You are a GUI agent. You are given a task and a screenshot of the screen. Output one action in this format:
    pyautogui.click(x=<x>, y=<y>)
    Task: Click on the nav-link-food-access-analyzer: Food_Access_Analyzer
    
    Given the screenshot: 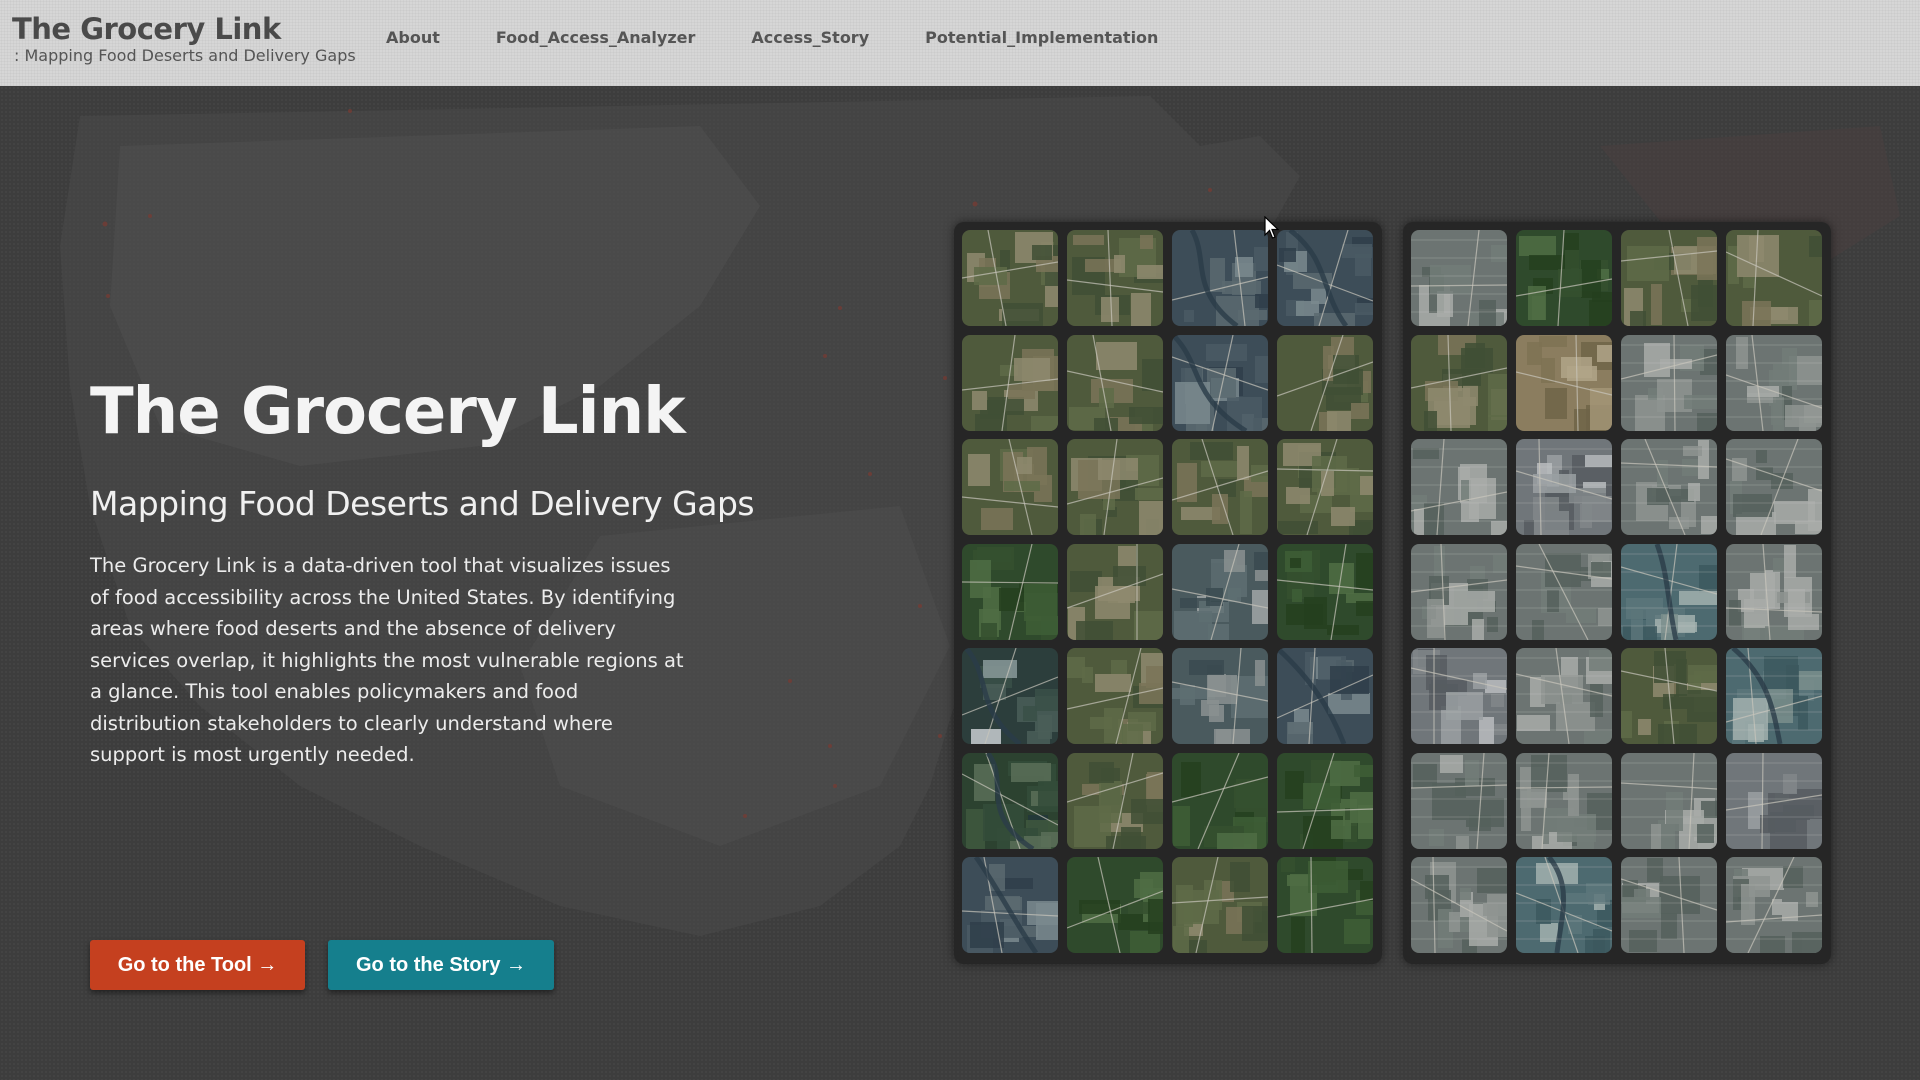 What is the action you would take?
    pyautogui.click(x=596, y=37)
    